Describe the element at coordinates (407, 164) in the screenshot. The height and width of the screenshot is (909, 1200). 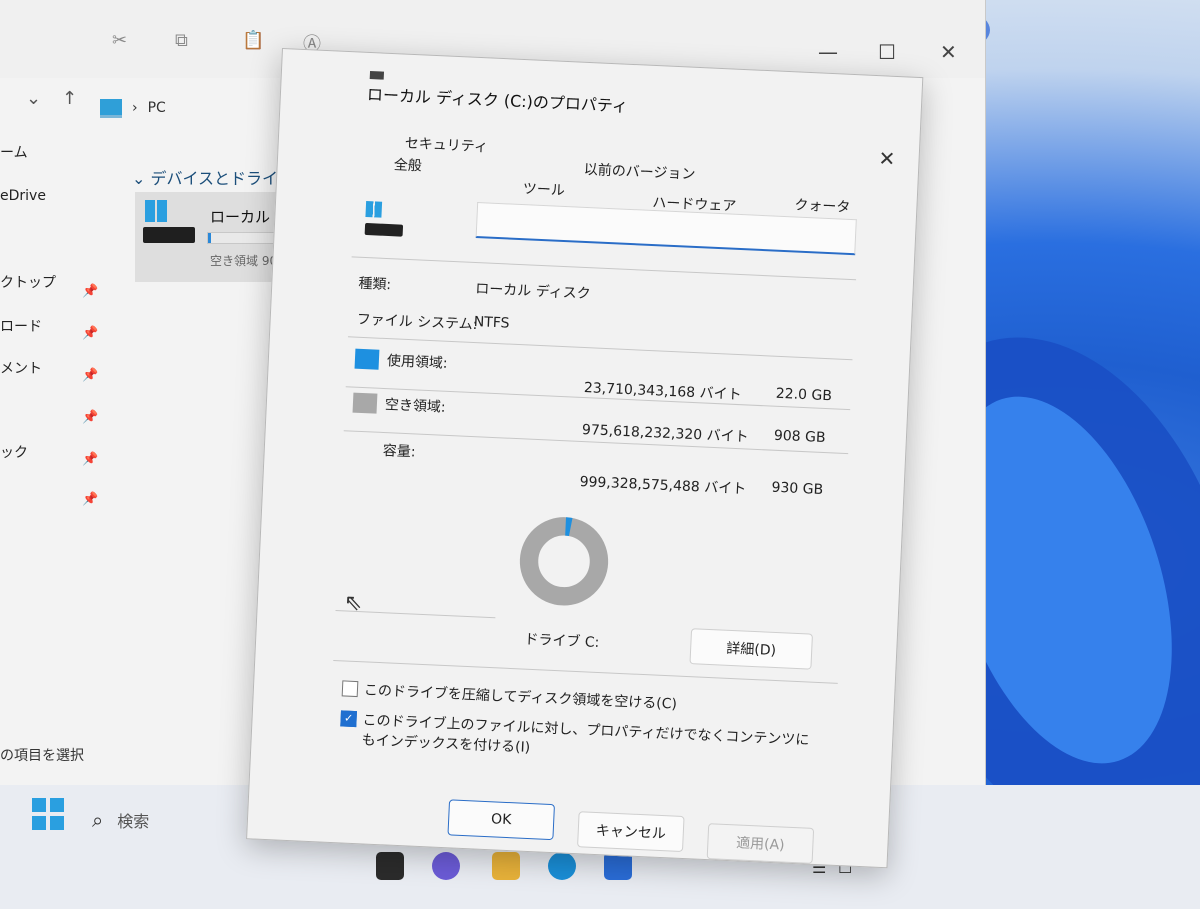
I see `tab-general: 全般` at that location.